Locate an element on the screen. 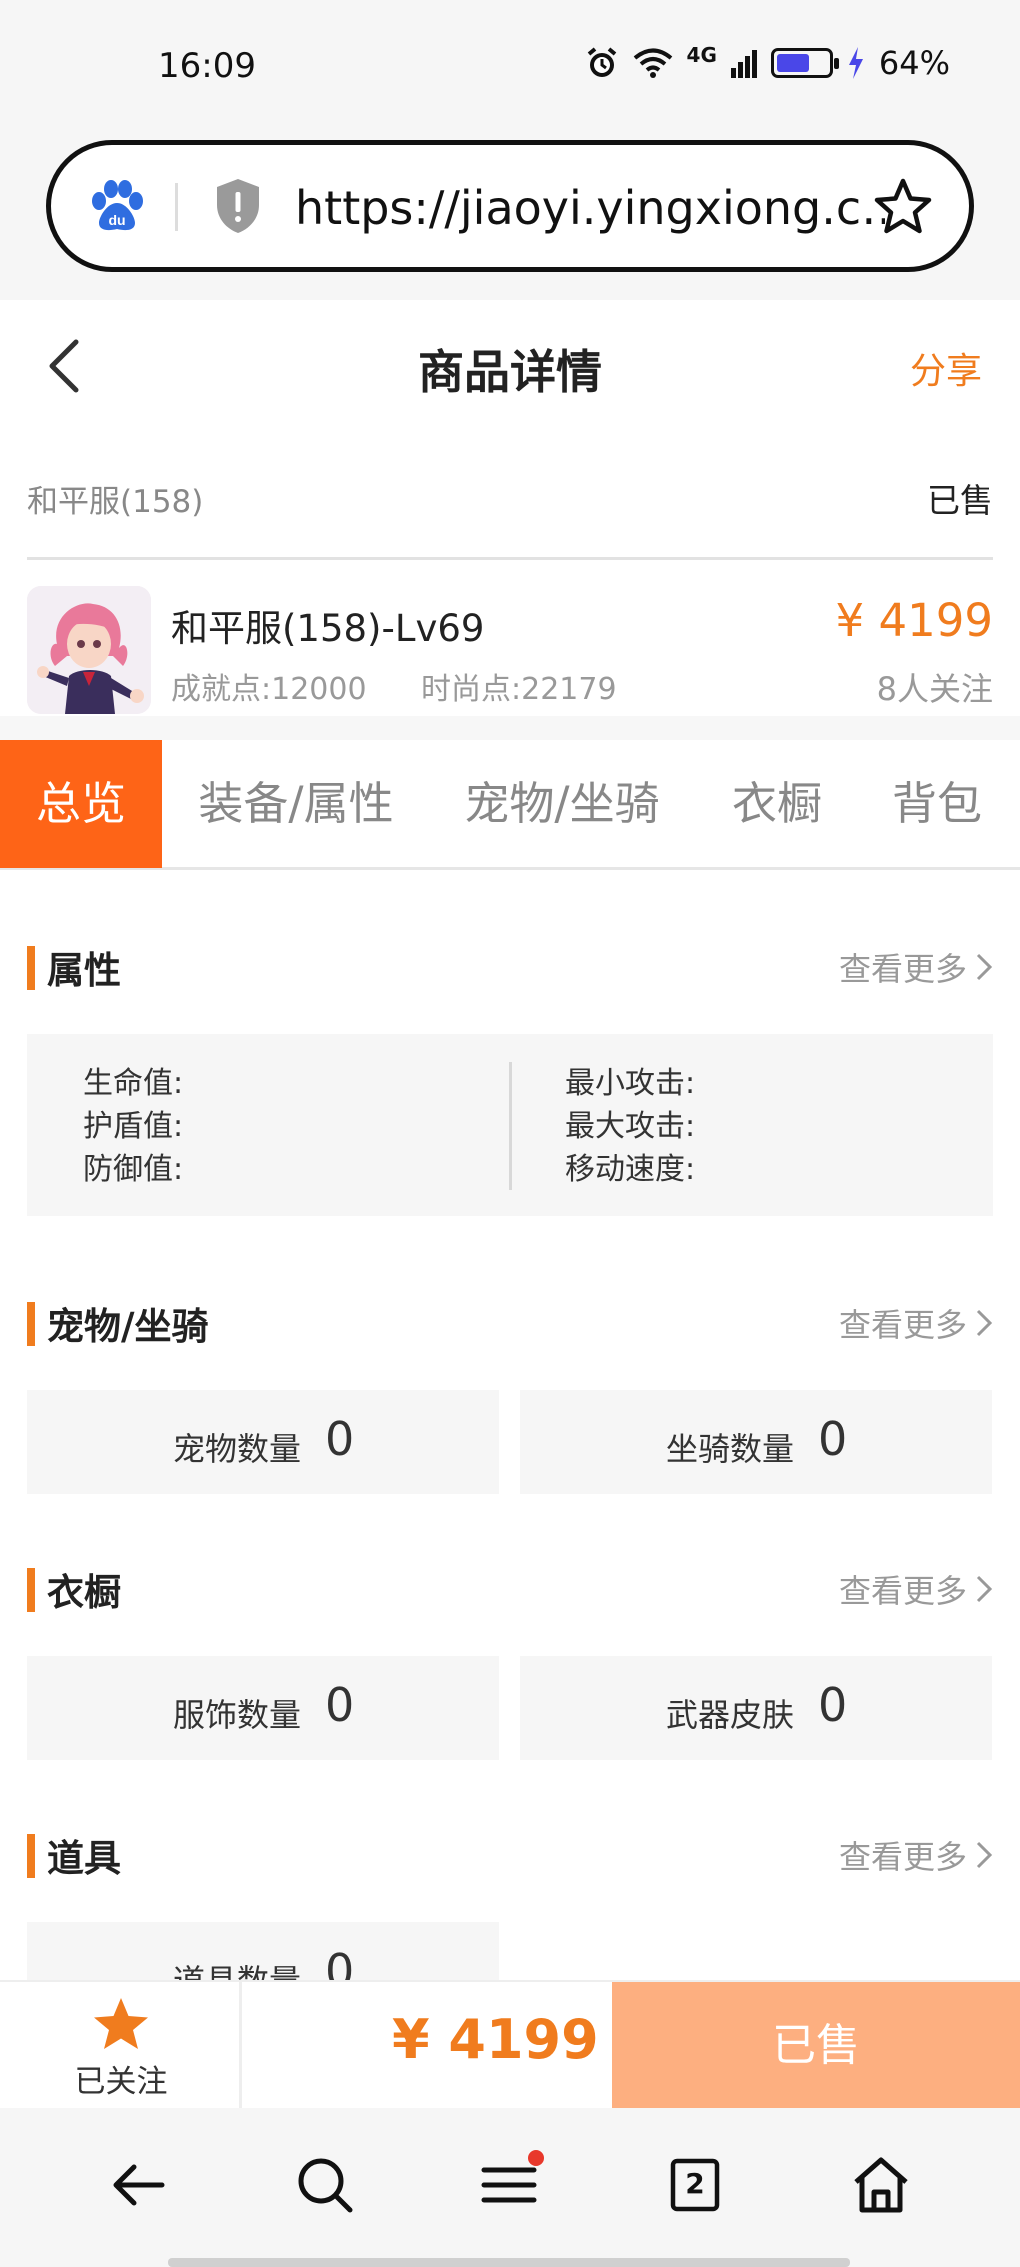 This screenshot has height=2267, width=1020. outfit-count-card: 服饰数量 0 is located at coordinates (263, 1708).